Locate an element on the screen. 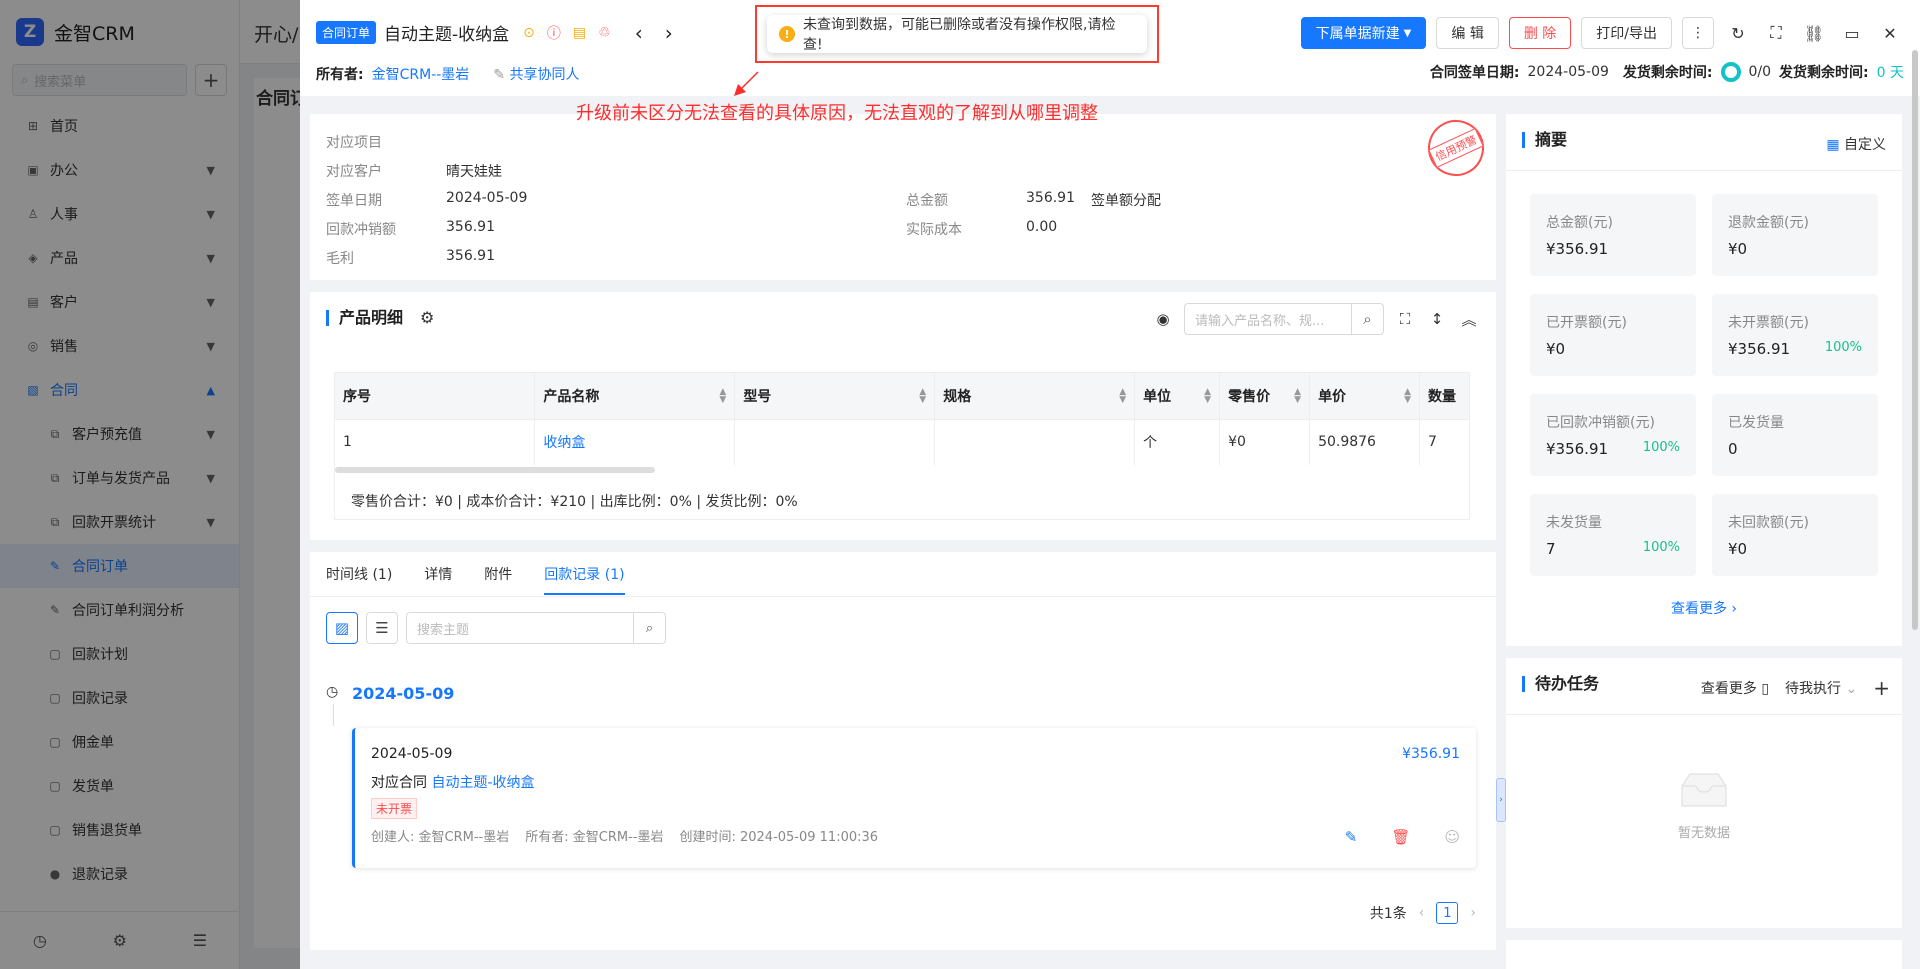  tabs-divider is located at coordinates (903, 596).